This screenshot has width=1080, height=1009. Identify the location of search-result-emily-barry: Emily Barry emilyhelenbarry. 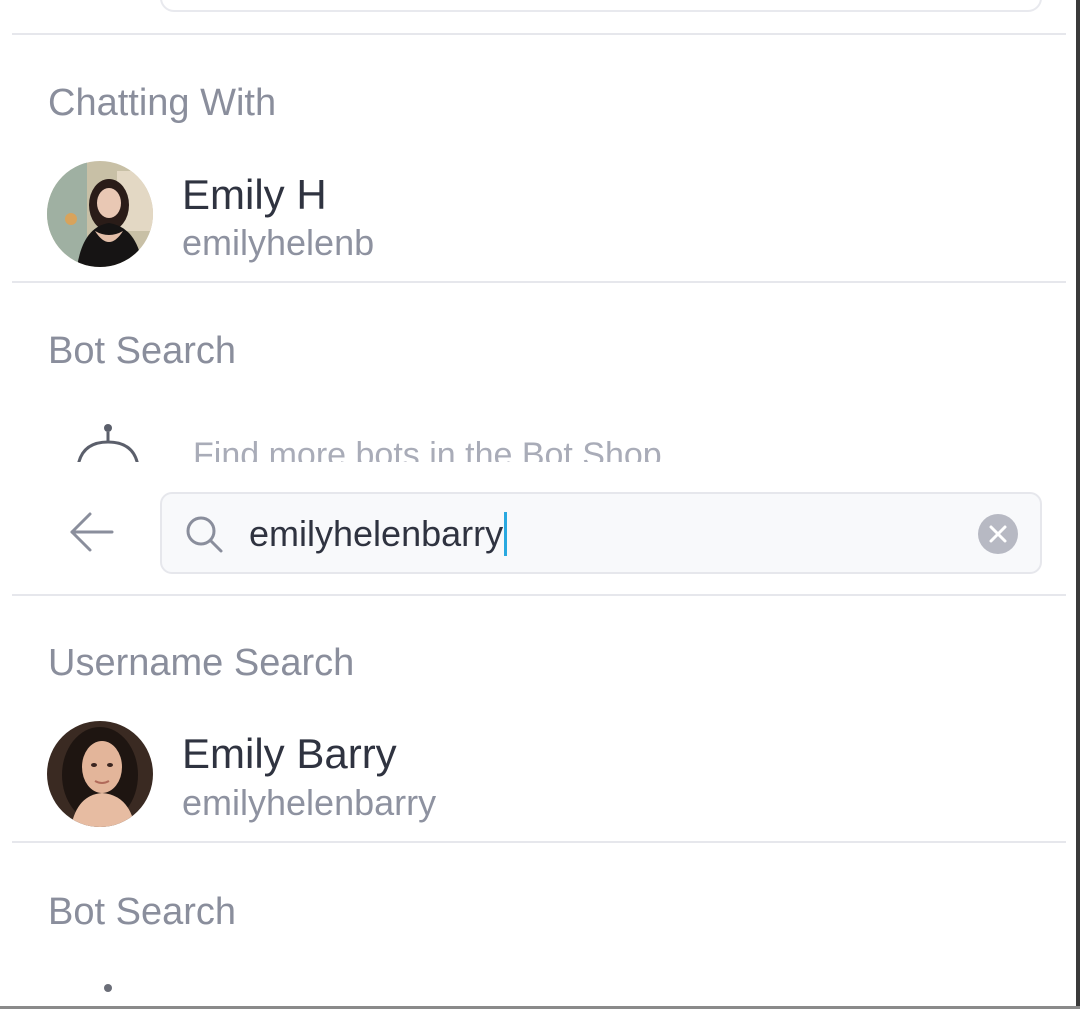
(538, 775).